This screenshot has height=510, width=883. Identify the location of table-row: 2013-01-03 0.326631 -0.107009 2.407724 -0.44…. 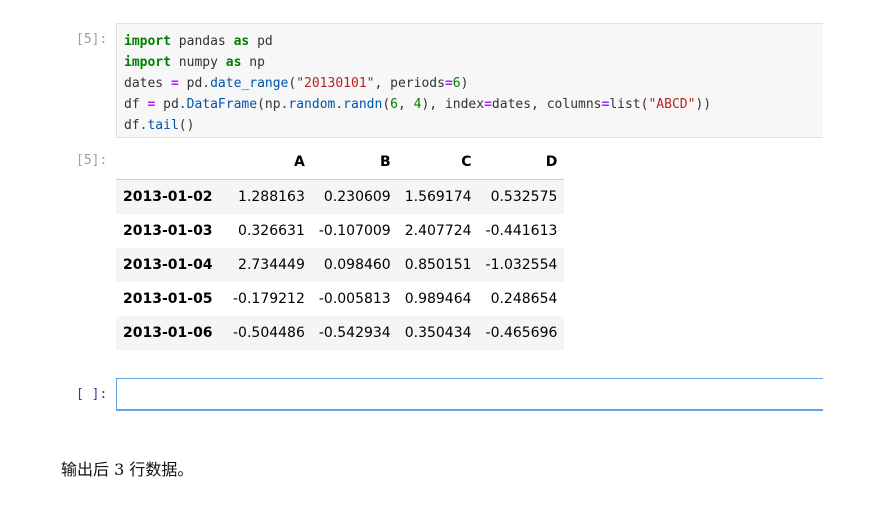
(340, 231).